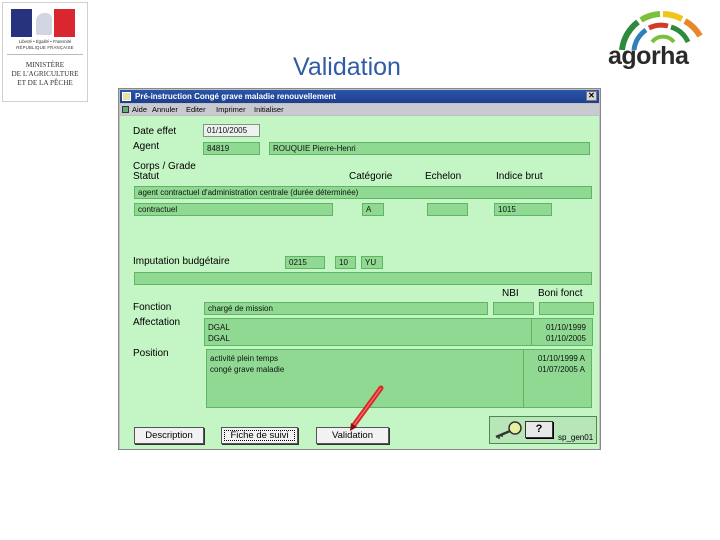  What do you see at coordinates (345, 262) in the screenshot?
I see `imputation-code-2: 10` at bounding box center [345, 262].